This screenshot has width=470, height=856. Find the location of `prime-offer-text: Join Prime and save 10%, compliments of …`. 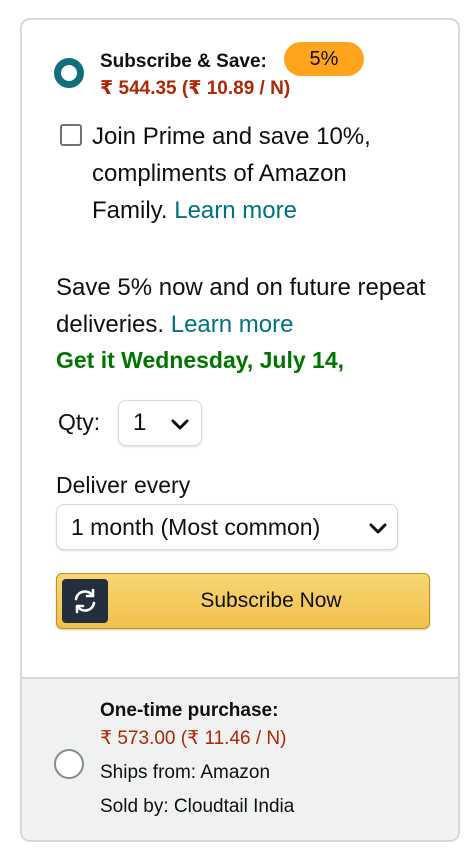

prime-offer-text: Join Prime and save 10%, compliments of … is located at coordinates (257, 173).